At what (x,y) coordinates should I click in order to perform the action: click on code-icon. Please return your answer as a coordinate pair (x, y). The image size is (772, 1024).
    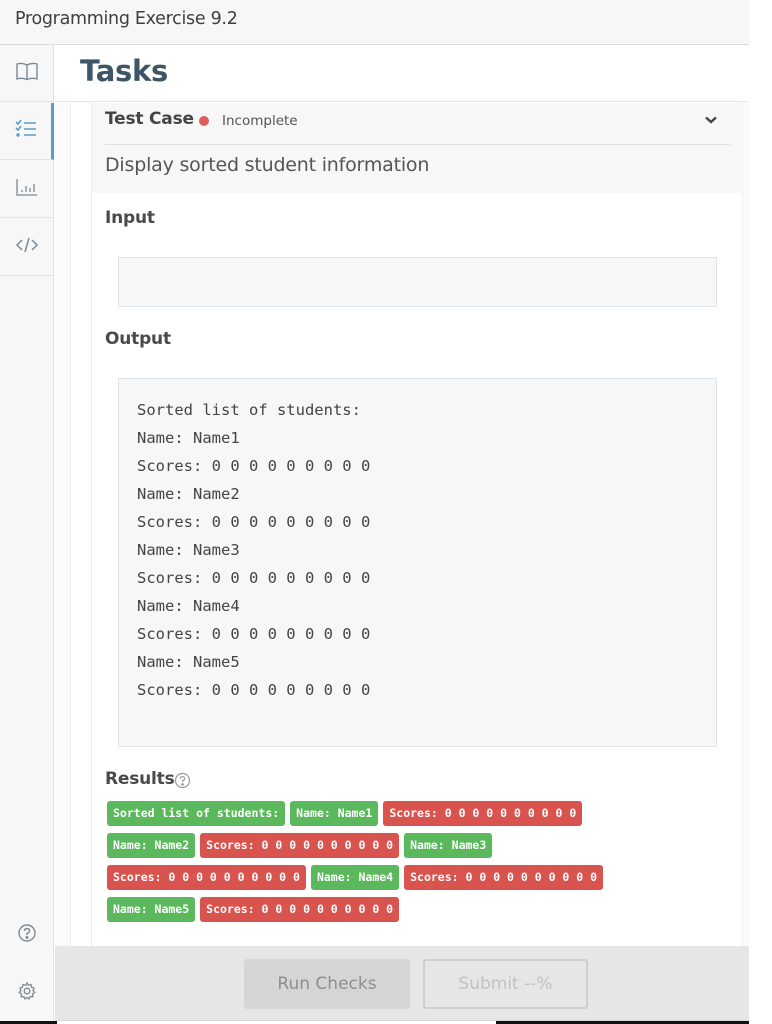
    Looking at the image, I should click on (27, 247).